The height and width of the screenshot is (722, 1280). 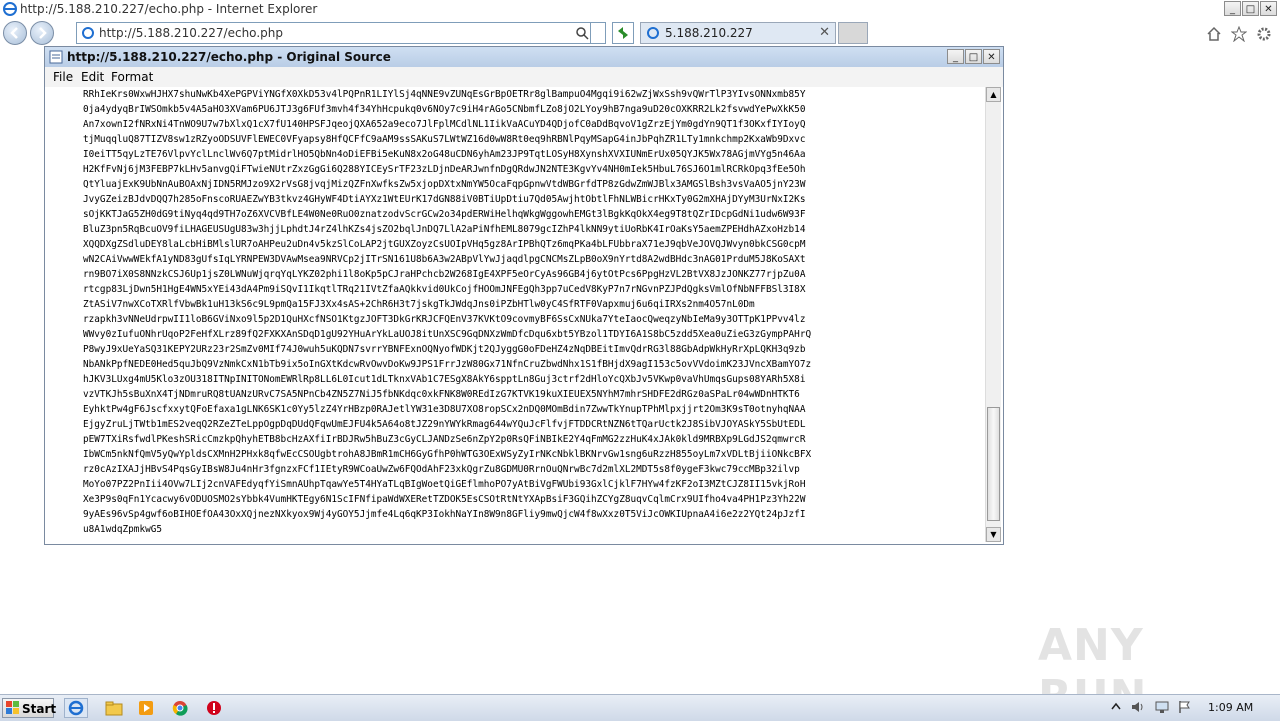 What do you see at coordinates (12, 707) in the screenshot?
I see `windows-logo-icon` at bounding box center [12, 707].